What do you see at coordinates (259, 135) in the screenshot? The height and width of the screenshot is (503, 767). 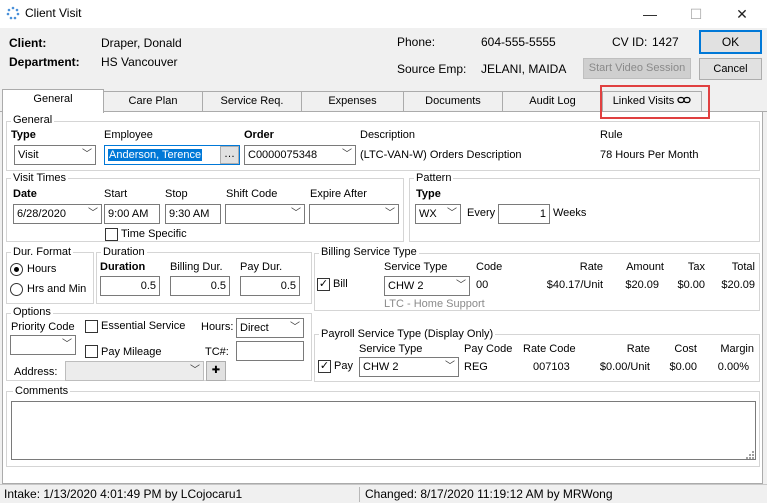 I see `order-label: Order` at bounding box center [259, 135].